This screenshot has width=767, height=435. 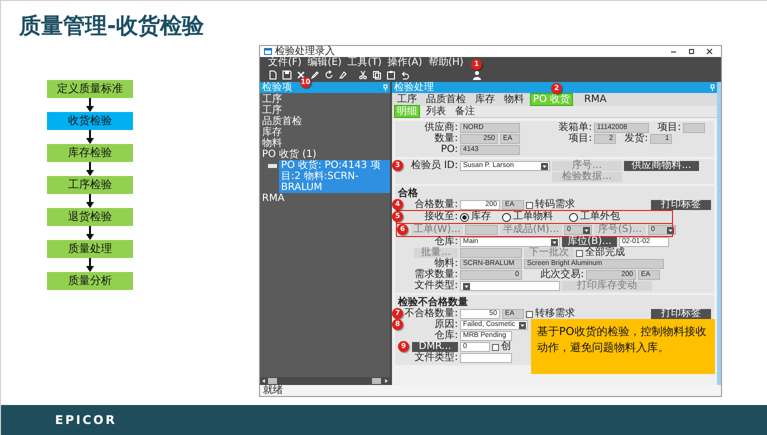 I want to click on field-label: 原因:, so click(x=446, y=325).